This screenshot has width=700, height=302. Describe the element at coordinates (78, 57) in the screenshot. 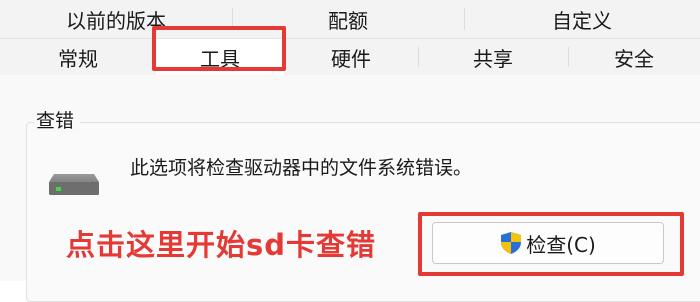

I see `tab-general: 常规` at that location.